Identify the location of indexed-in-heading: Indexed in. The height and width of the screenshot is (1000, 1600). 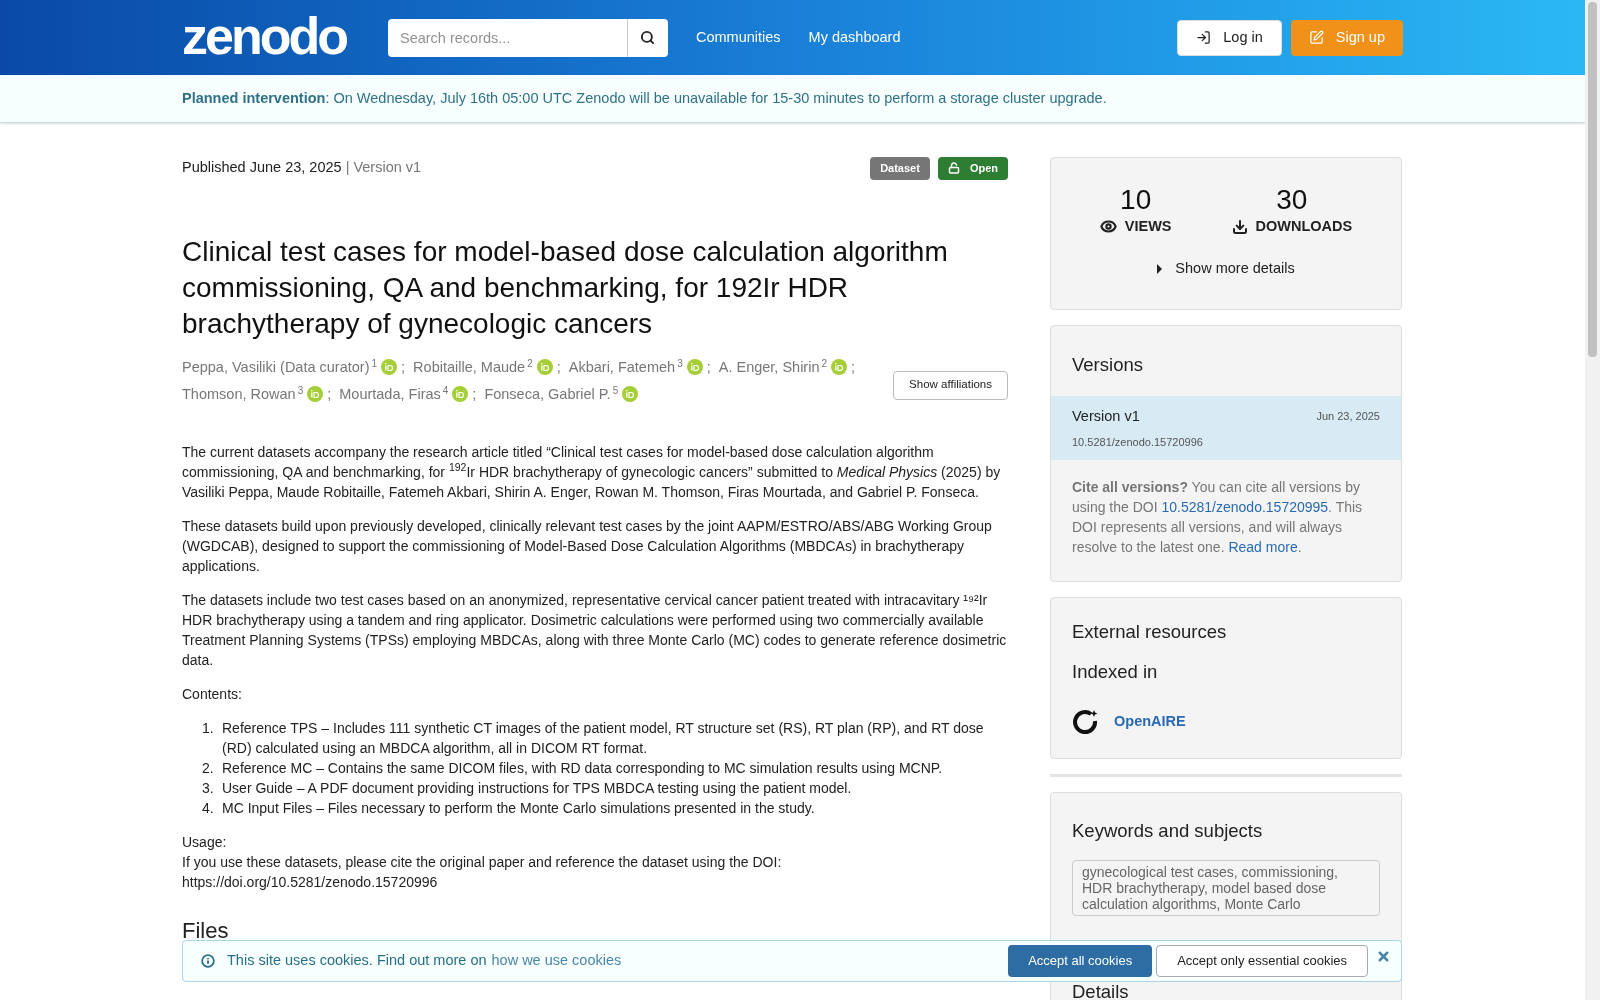
(1115, 671).